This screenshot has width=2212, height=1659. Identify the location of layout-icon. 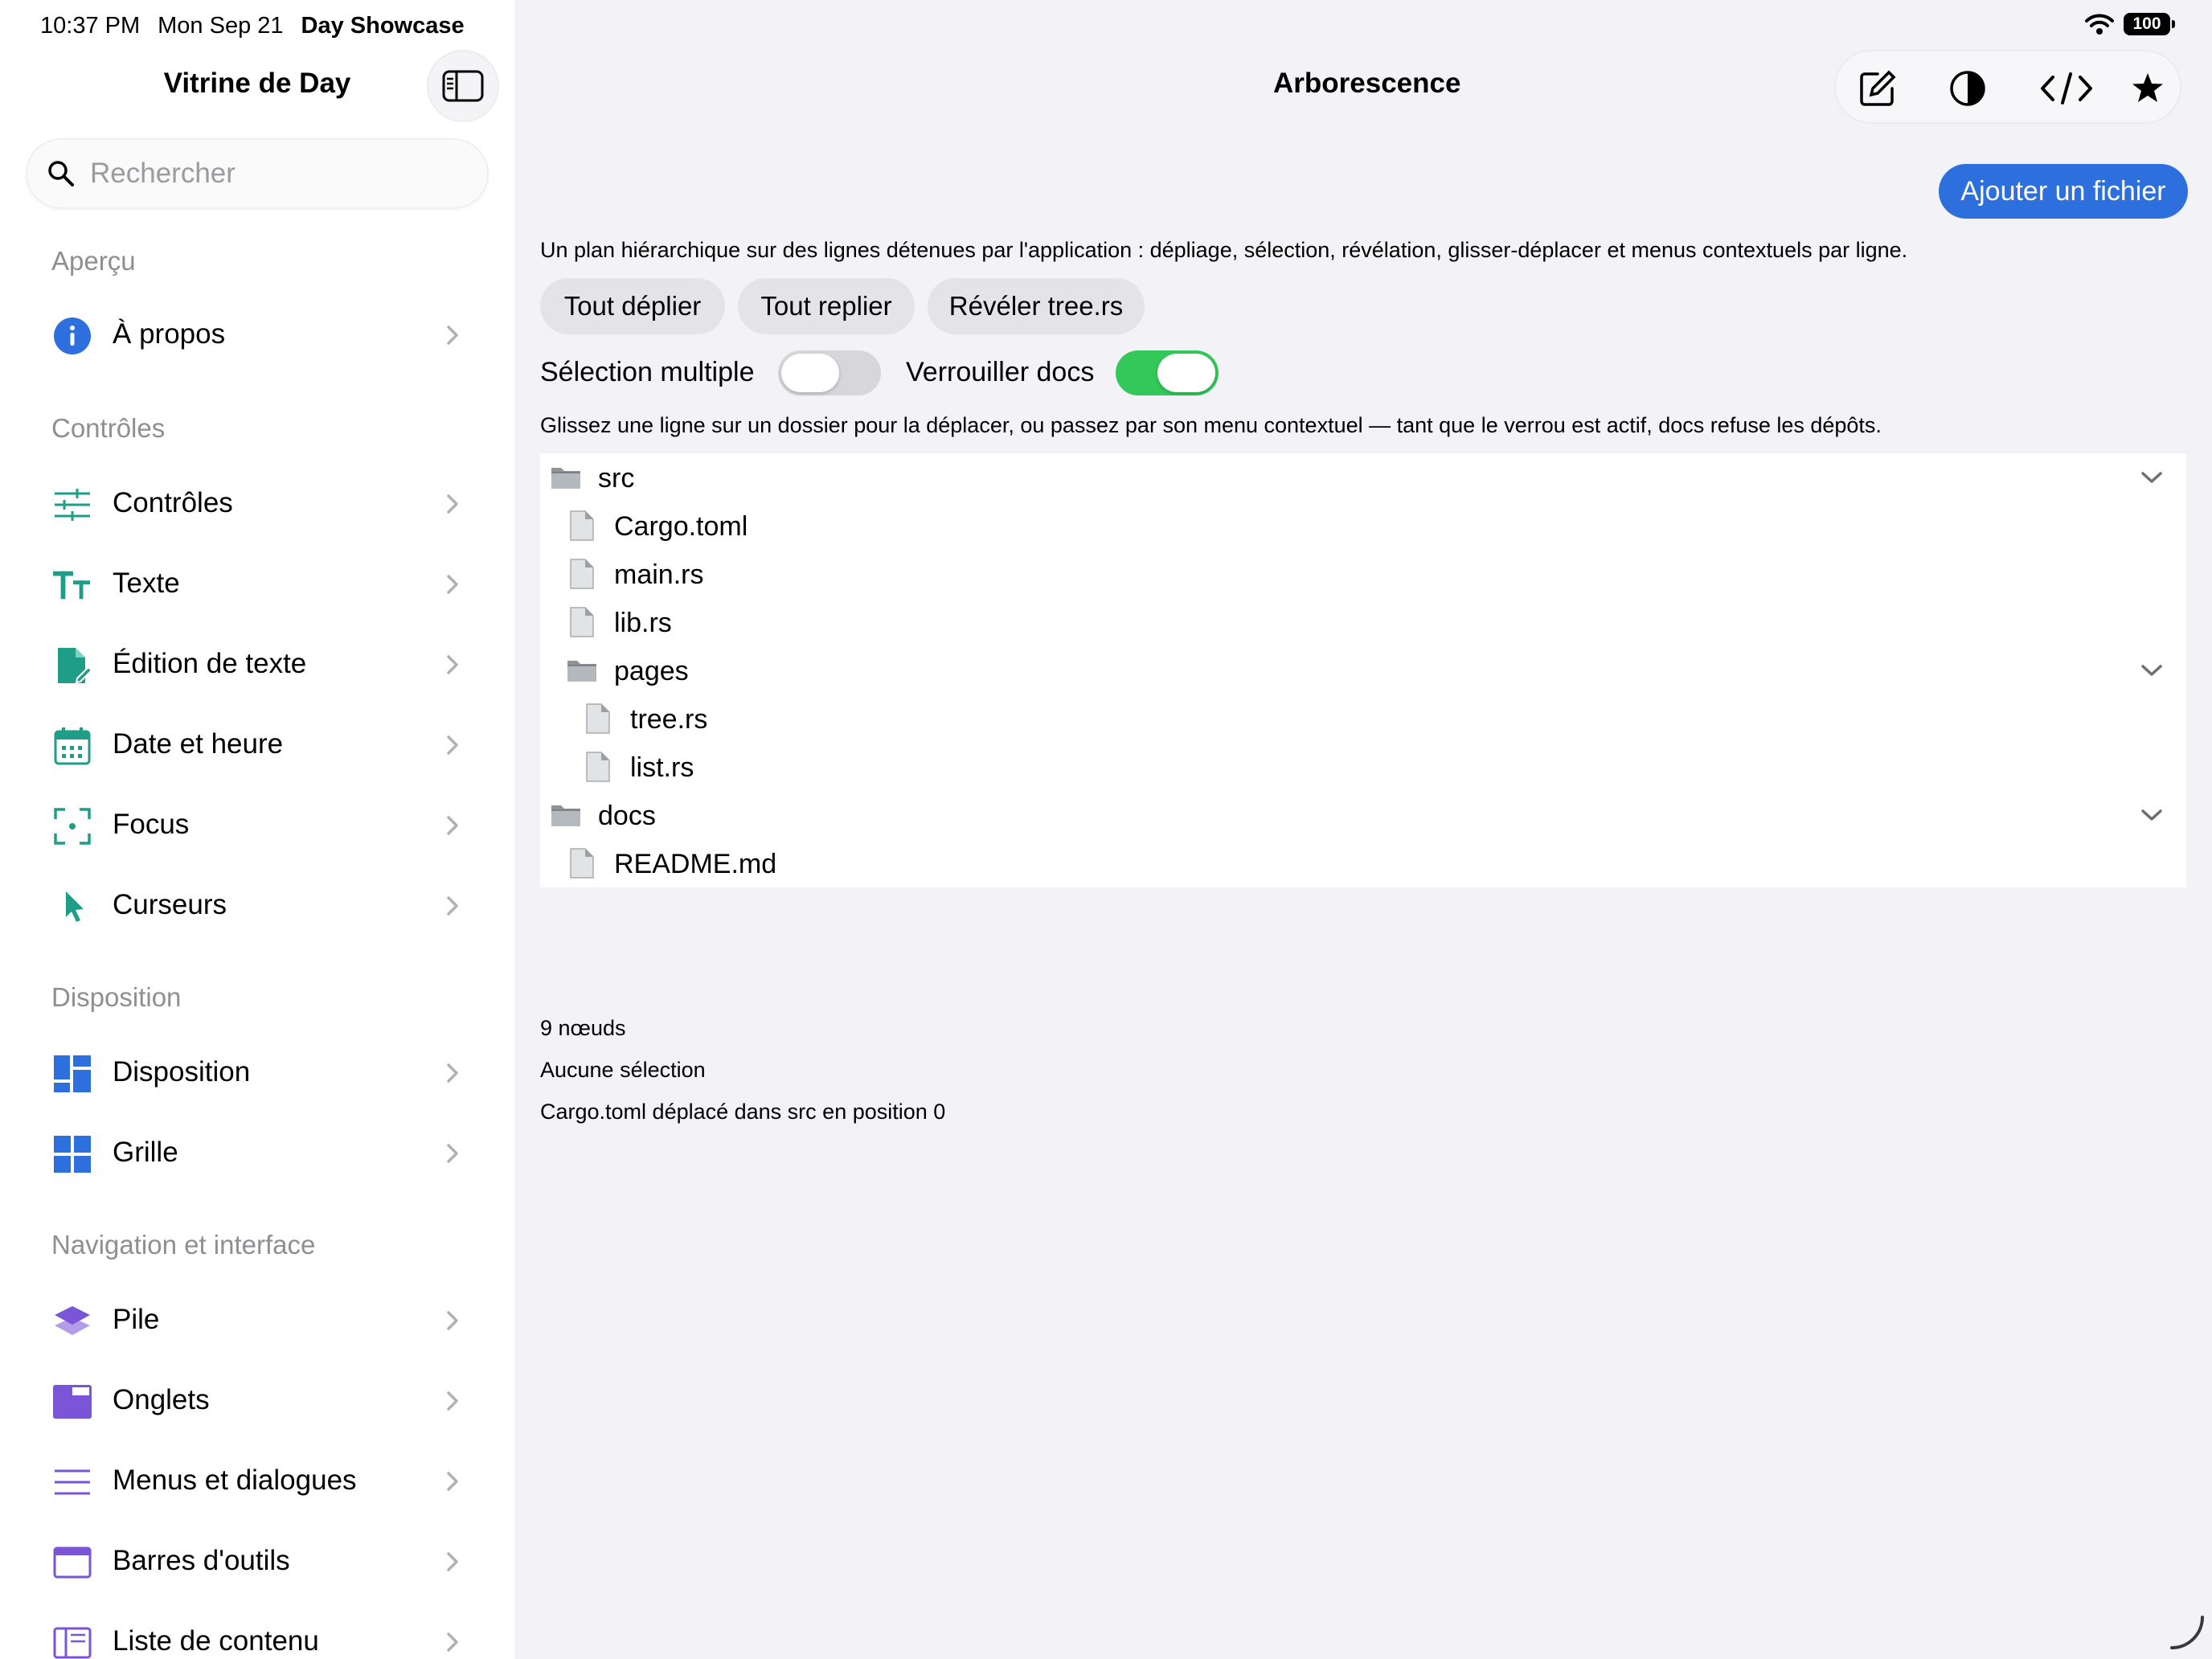
(72, 1074).